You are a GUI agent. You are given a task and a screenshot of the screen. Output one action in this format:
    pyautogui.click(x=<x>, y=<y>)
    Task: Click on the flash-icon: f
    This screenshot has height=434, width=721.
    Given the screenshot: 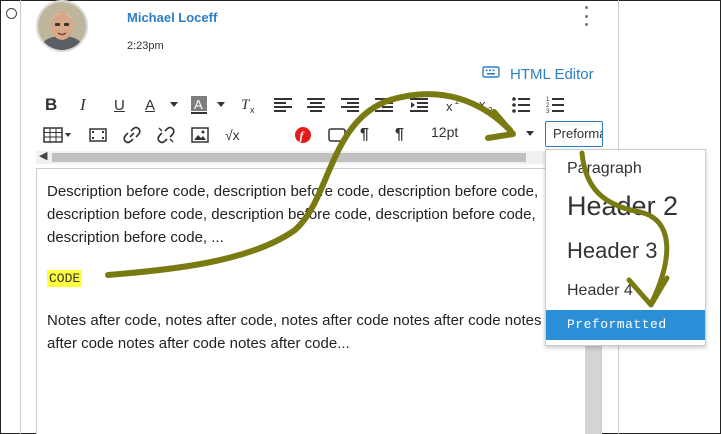 What is the action you would take?
    pyautogui.click(x=303, y=135)
    